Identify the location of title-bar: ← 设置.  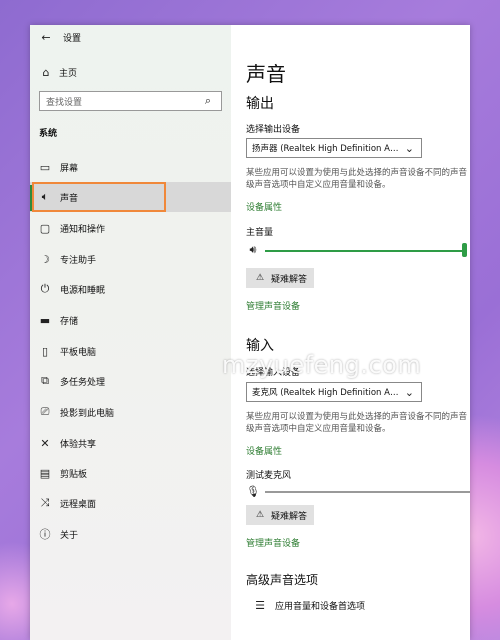
(60, 37).